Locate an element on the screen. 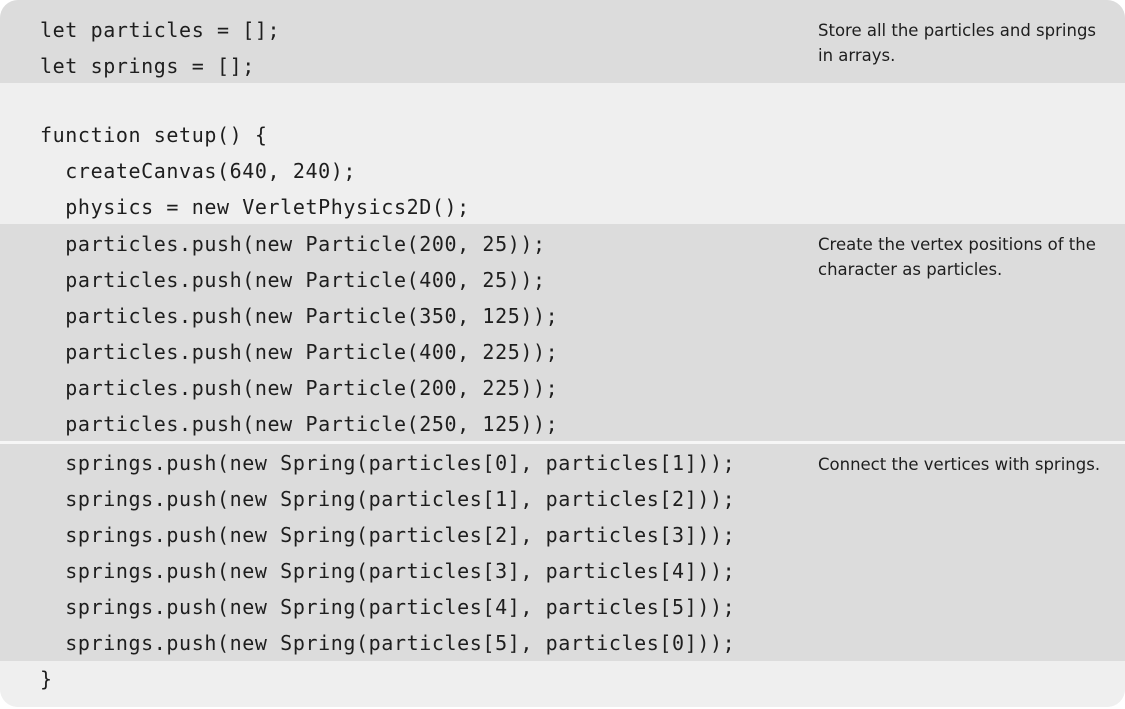  code-line: particles.push(new Particle(200, 225)); is located at coordinates (299, 388).